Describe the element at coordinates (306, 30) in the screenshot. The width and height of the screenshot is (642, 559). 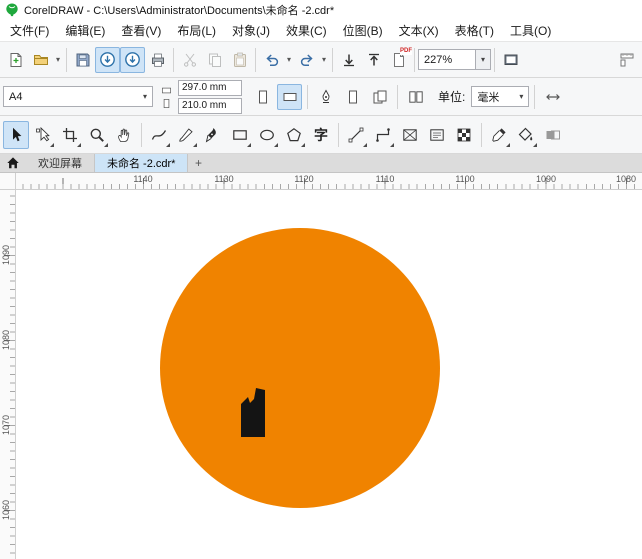
I see `menu-effects: 效果(C)` at that location.